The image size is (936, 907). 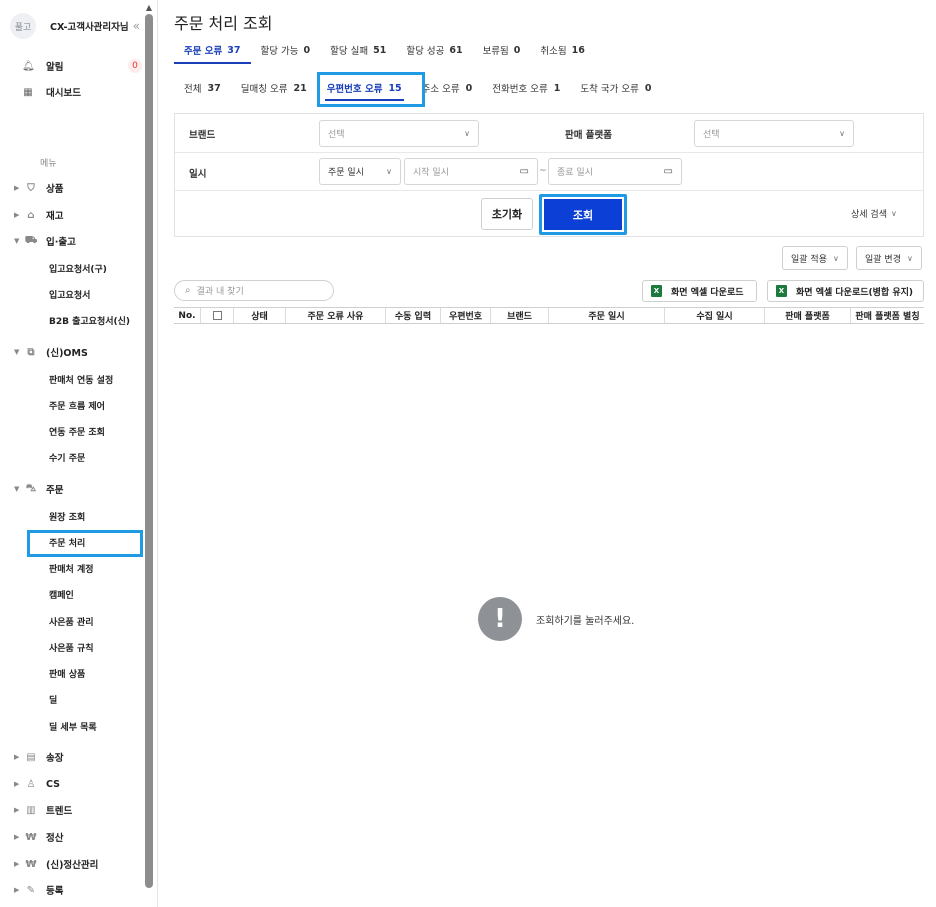 I want to click on sidebar-item-campaign: 캠페인, so click(x=99, y=594).